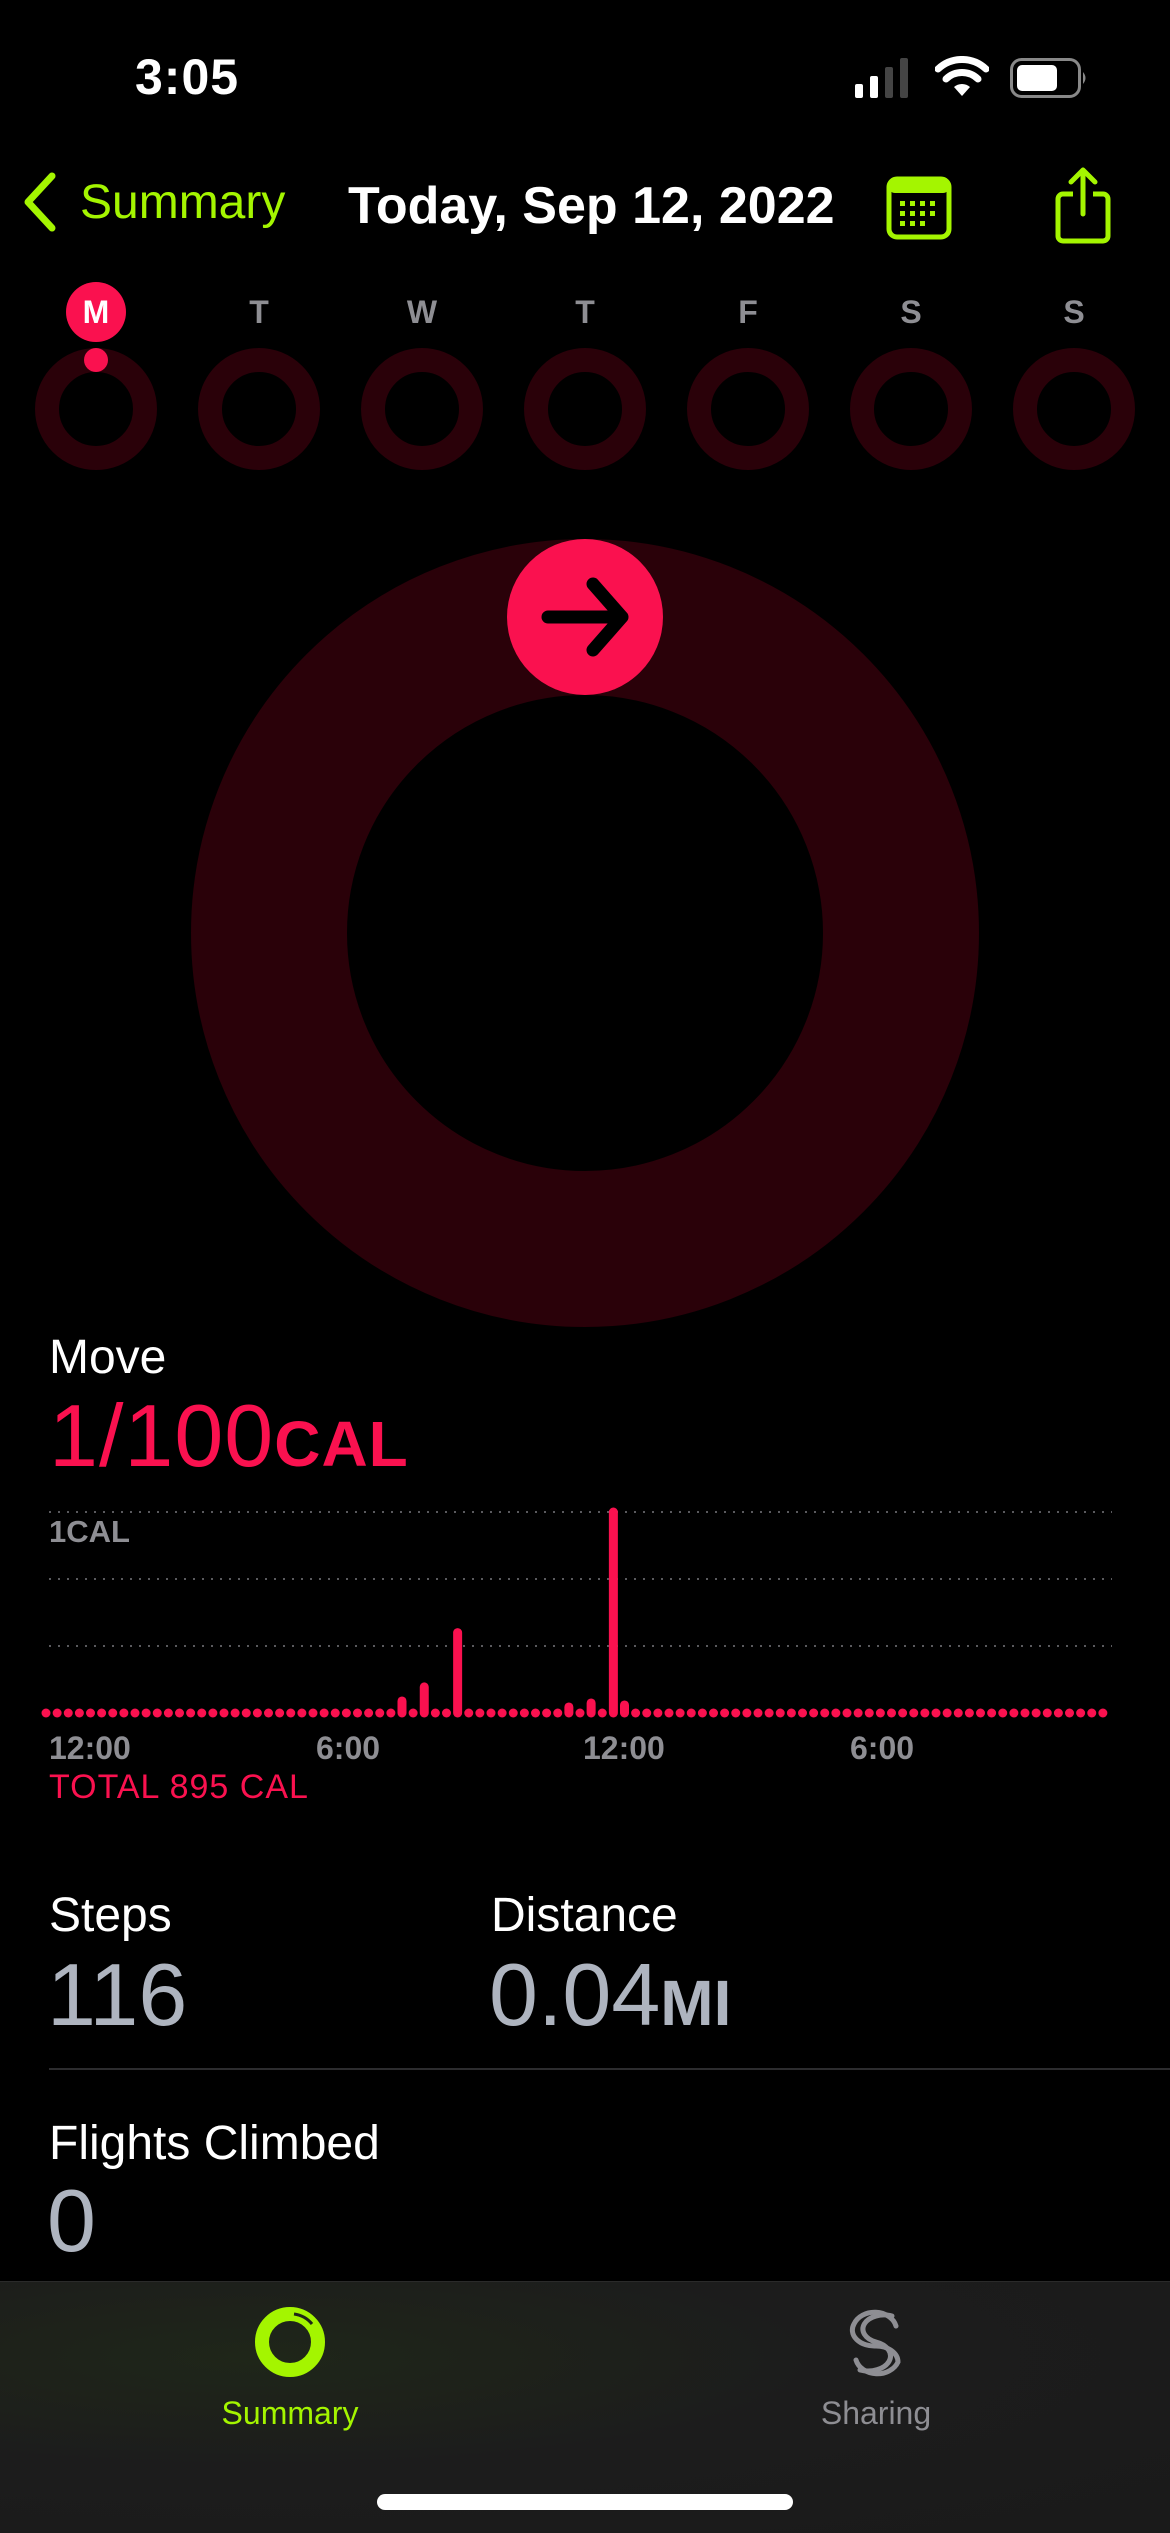  What do you see at coordinates (117, 1994) in the screenshot?
I see `steps-value: 116` at bounding box center [117, 1994].